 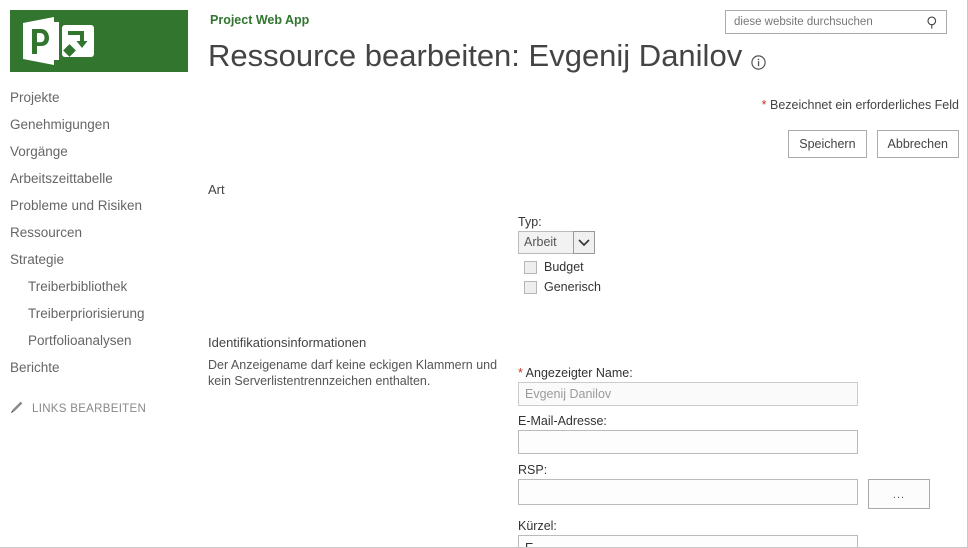 What do you see at coordinates (933, 22) in the screenshot?
I see `search-icon` at bounding box center [933, 22].